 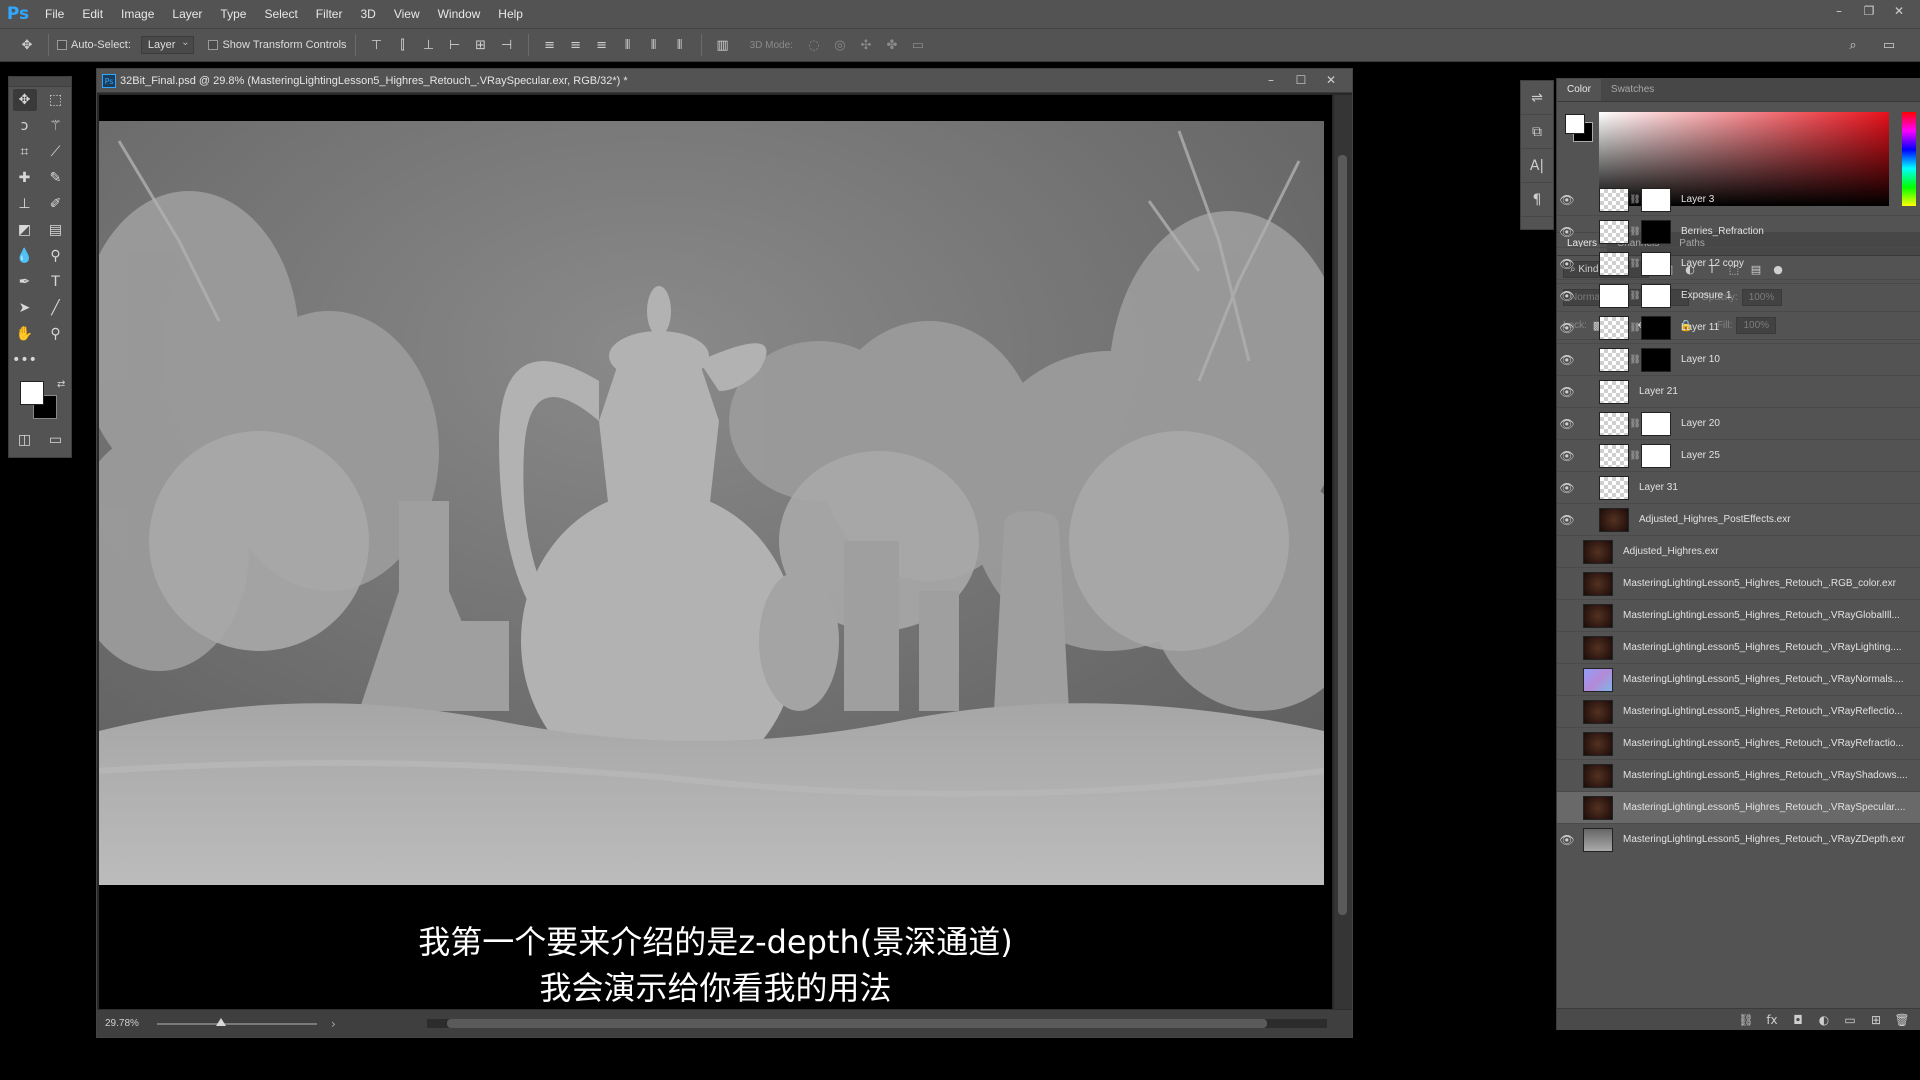 I want to click on menu-help: Help, so click(x=510, y=14).